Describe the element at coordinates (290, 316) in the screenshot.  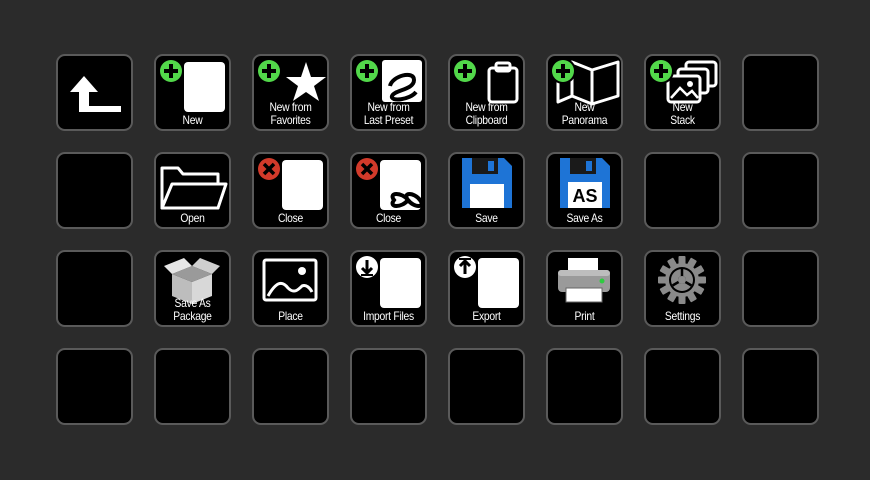
I see `key-label: Place` at that location.